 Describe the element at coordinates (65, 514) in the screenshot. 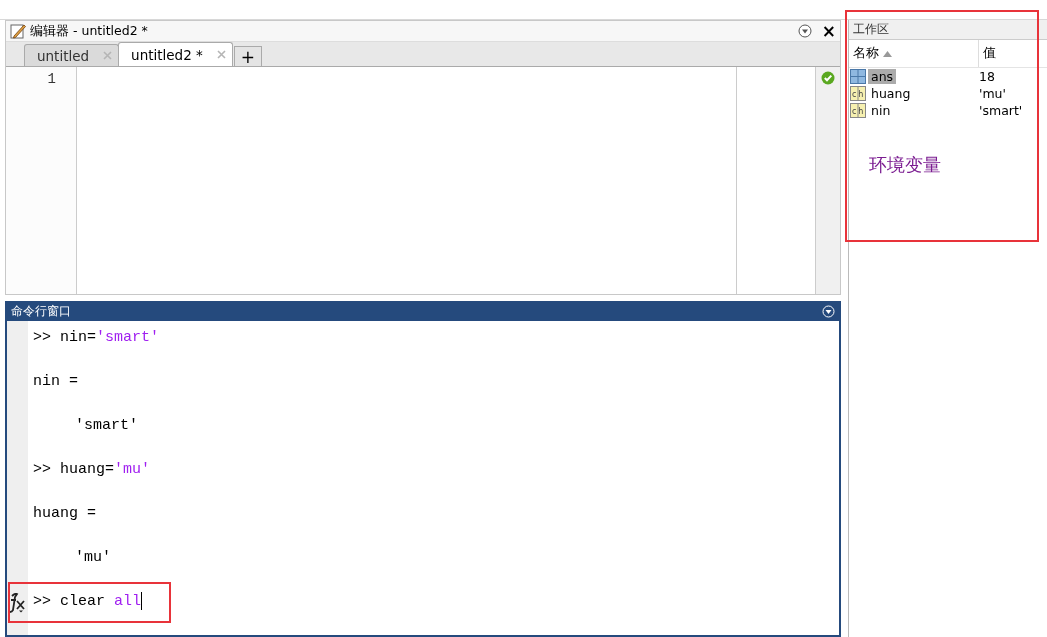

I see `command-line: huang =` at that location.